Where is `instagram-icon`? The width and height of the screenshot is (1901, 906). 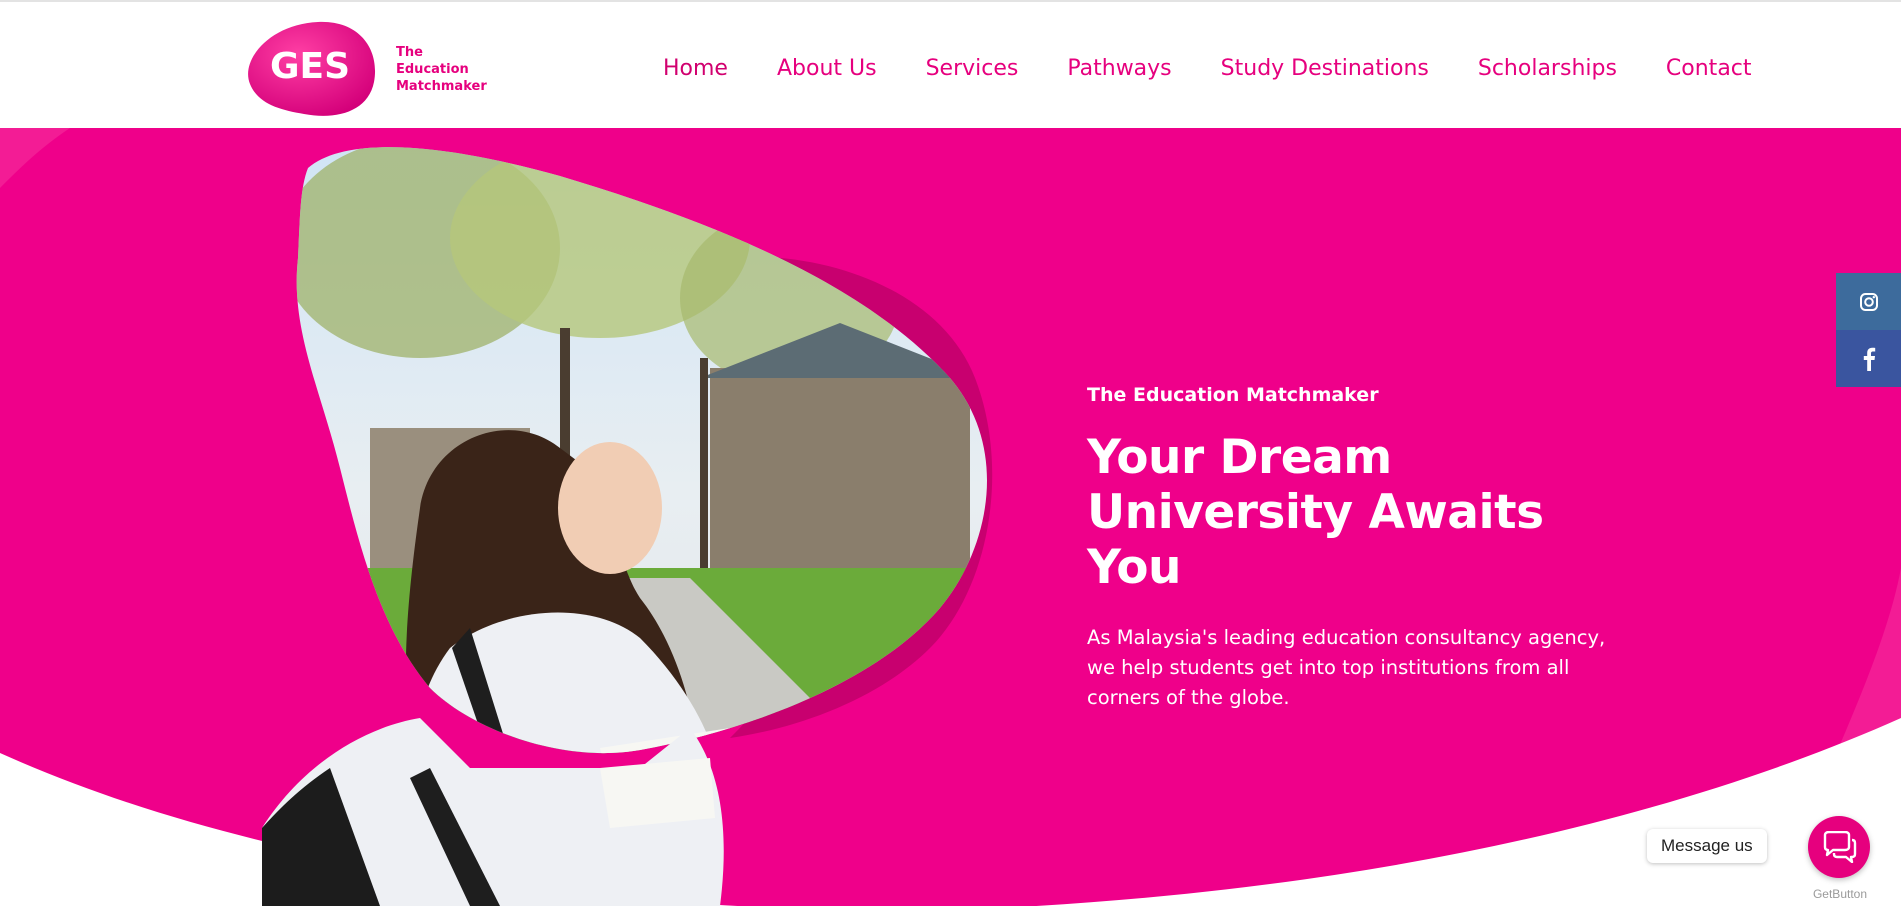
instagram-icon is located at coordinates (1868, 301).